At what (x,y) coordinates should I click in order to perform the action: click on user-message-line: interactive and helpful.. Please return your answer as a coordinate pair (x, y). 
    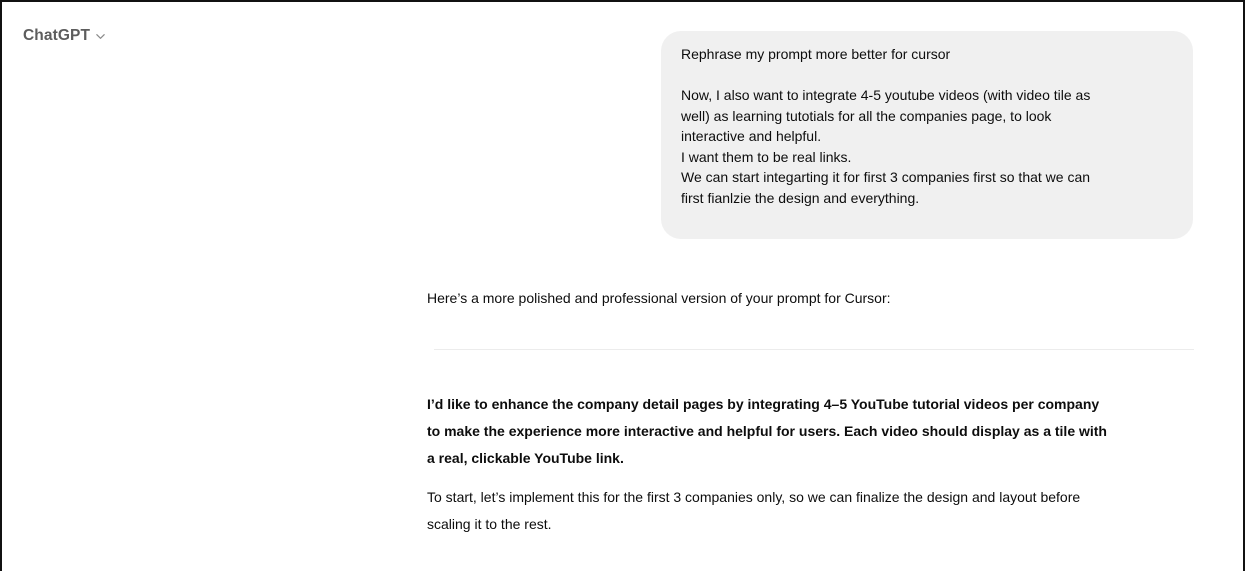
    Looking at the image, I should click on (751, 136).